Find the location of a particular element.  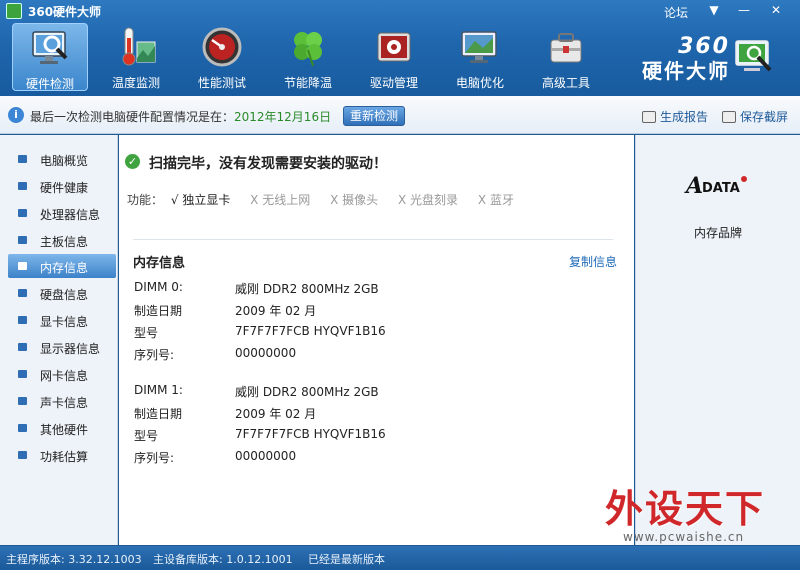

feature-discrete-gpu: √ 独立显卡 is located at coordinates (201, 200).